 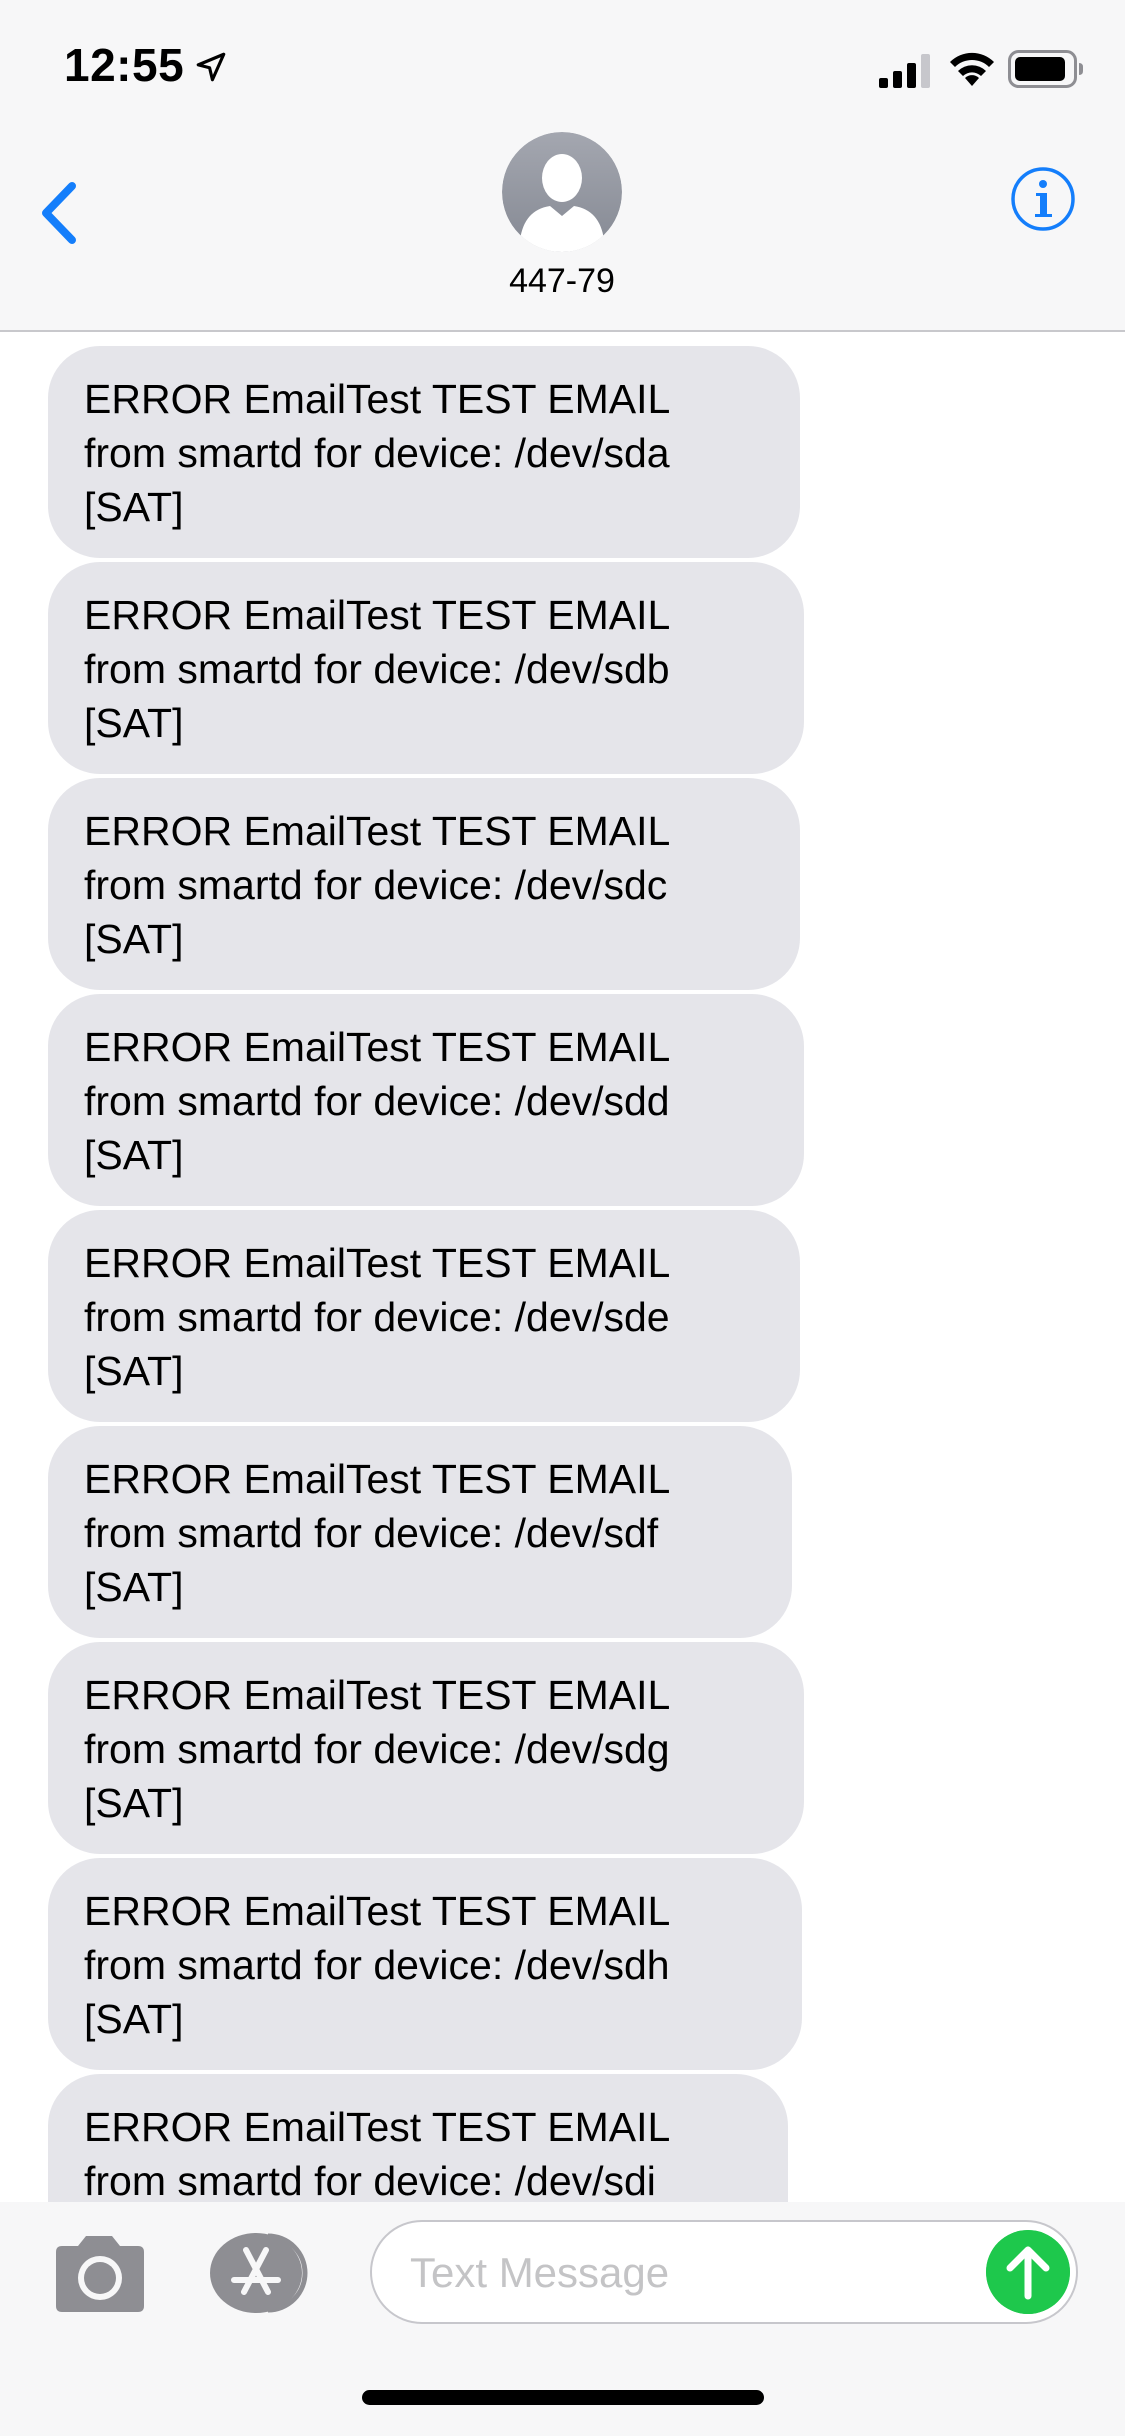 What do you see at coordinates (700, 2273) in the screenshot?
I see `message-text-input` at bounding box center [700, 2273].